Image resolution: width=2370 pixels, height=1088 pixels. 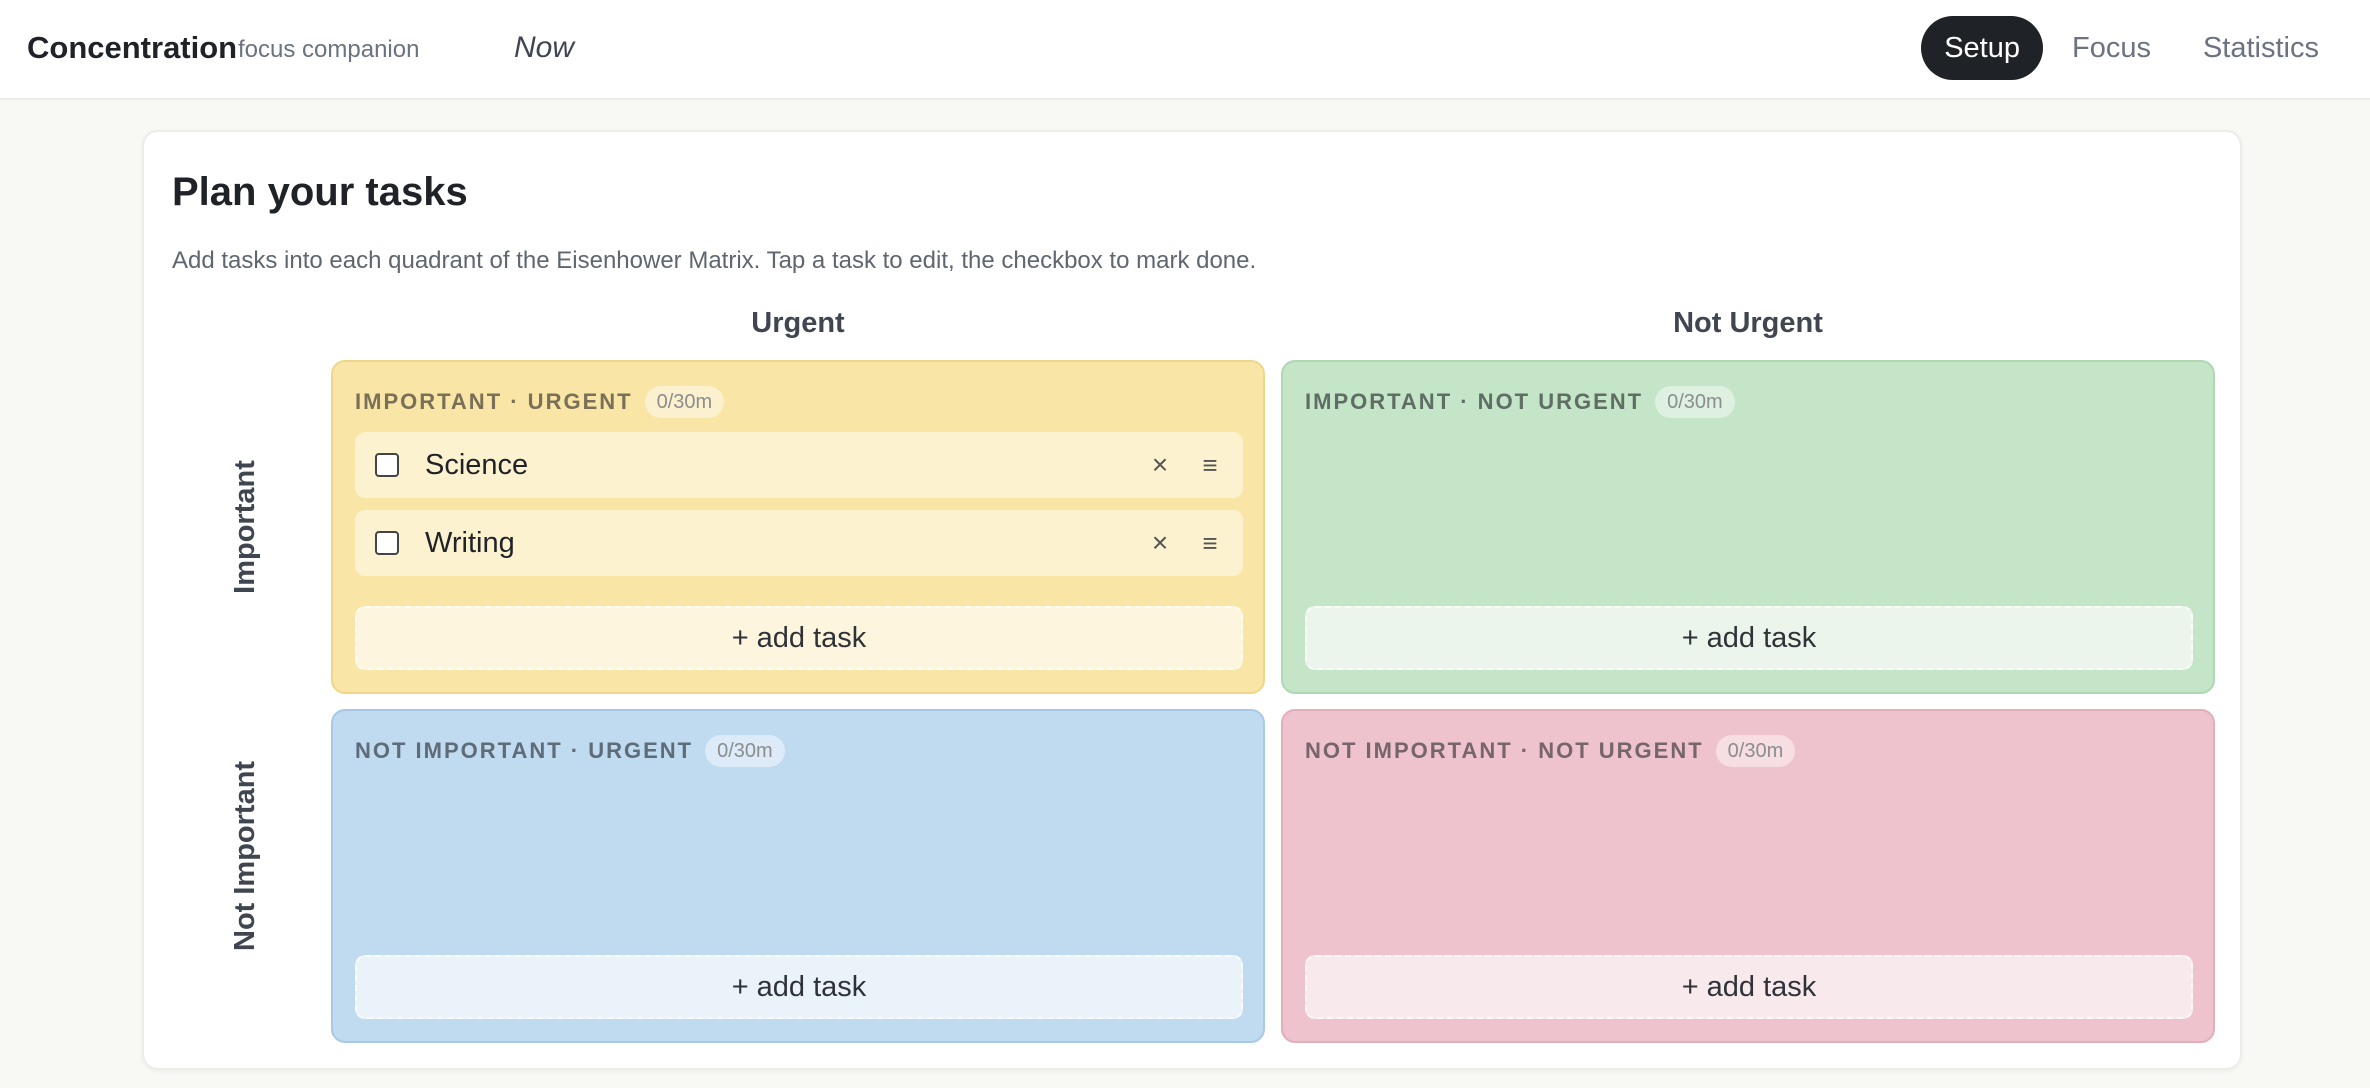 I want to click on task-item: Writing × ≡, so click(x=799, y=543).